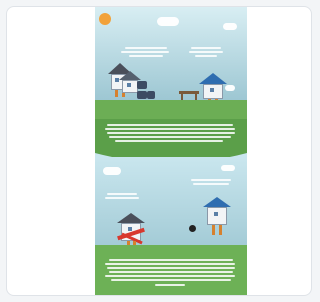  What do you see at coordinates (192, 228) in the screenshot?
I see `kettlebell-icon` at bounding box center [192, 228].